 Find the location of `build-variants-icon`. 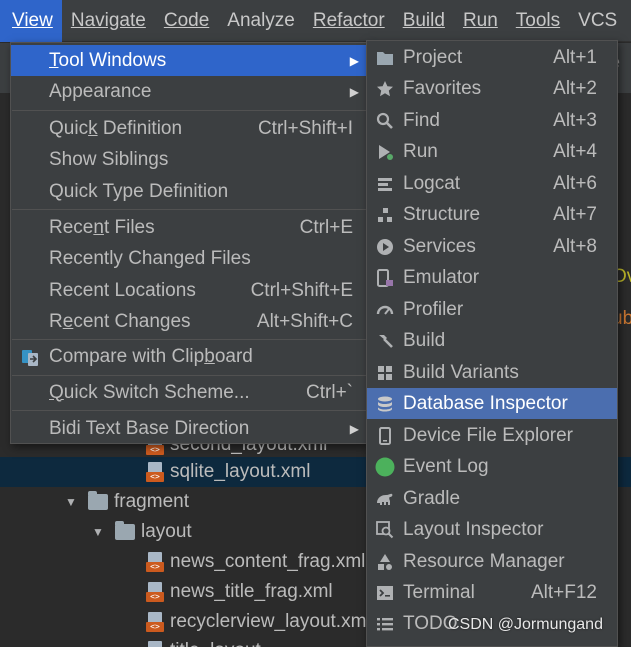

build-variants-icon is located at coordinates (385, 373).